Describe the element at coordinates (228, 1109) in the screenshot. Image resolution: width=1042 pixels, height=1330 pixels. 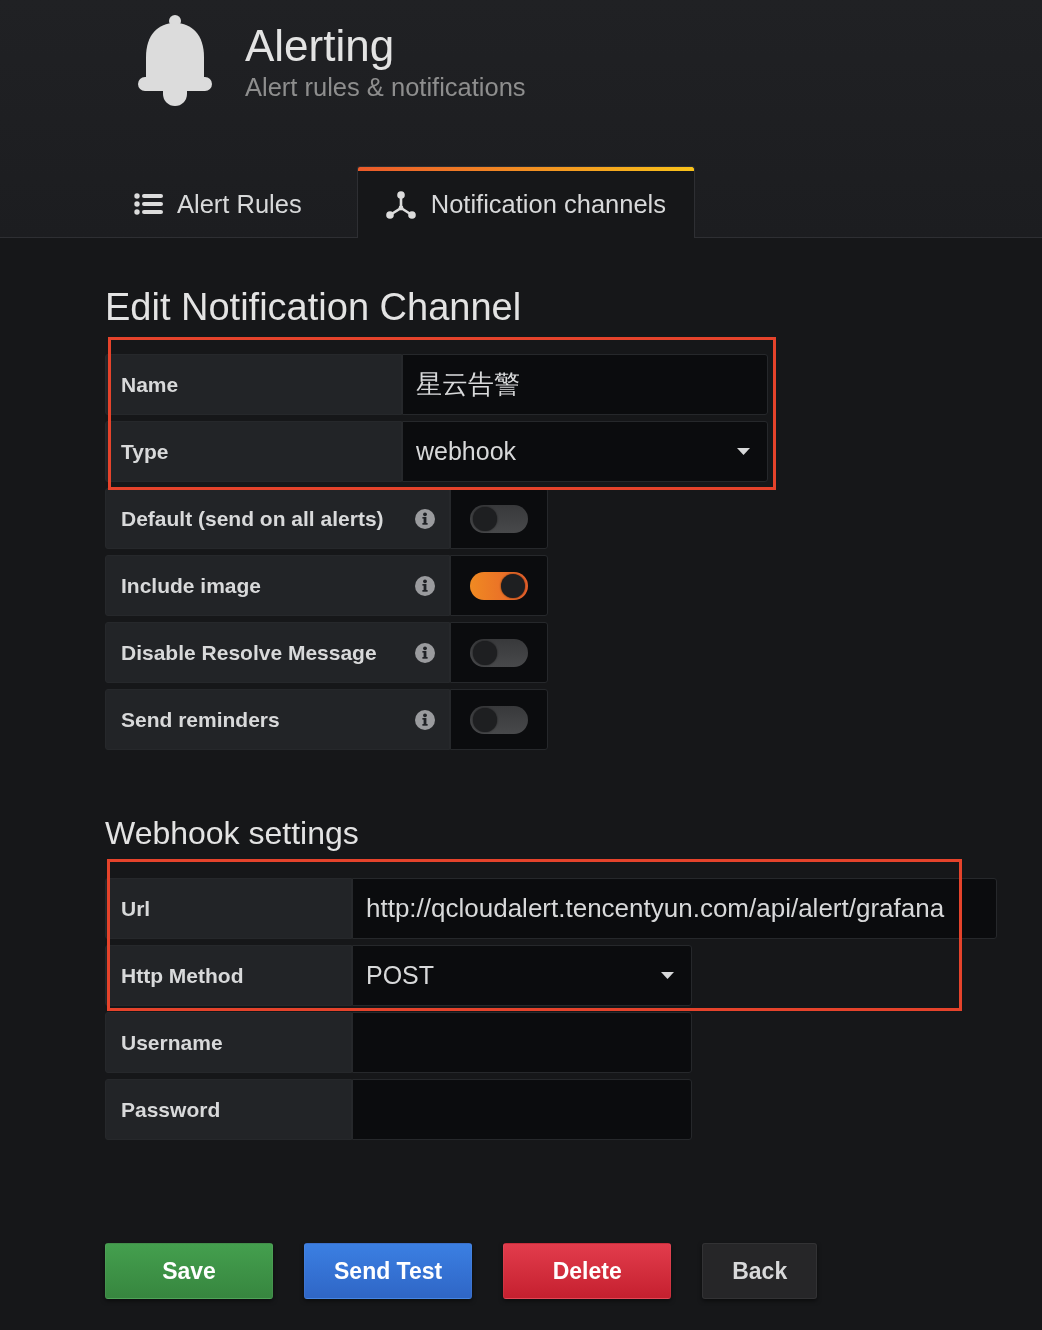
I see `field-label: Password` at that location.